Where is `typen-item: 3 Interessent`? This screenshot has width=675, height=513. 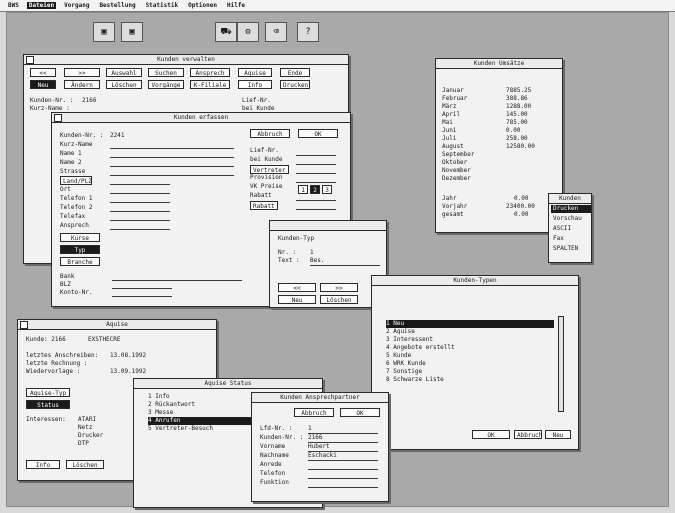 typen-item: 3 Interessent is located at coordinates (470, 340).